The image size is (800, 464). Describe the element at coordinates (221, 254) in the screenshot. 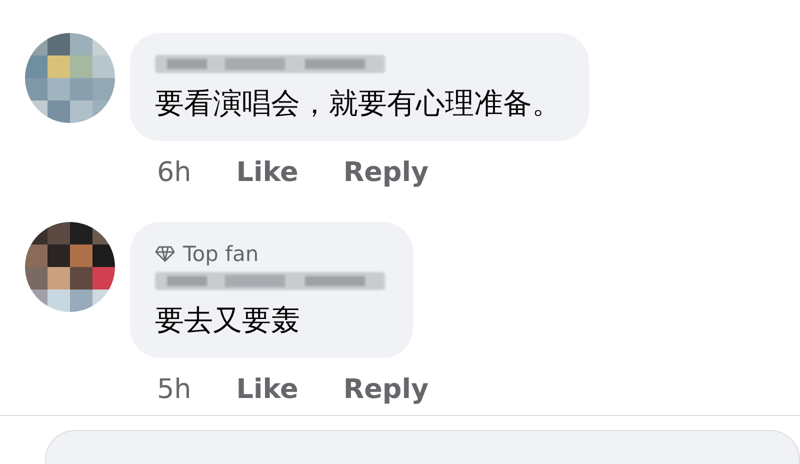

I see `top-fan-label: Top fan` at that location.